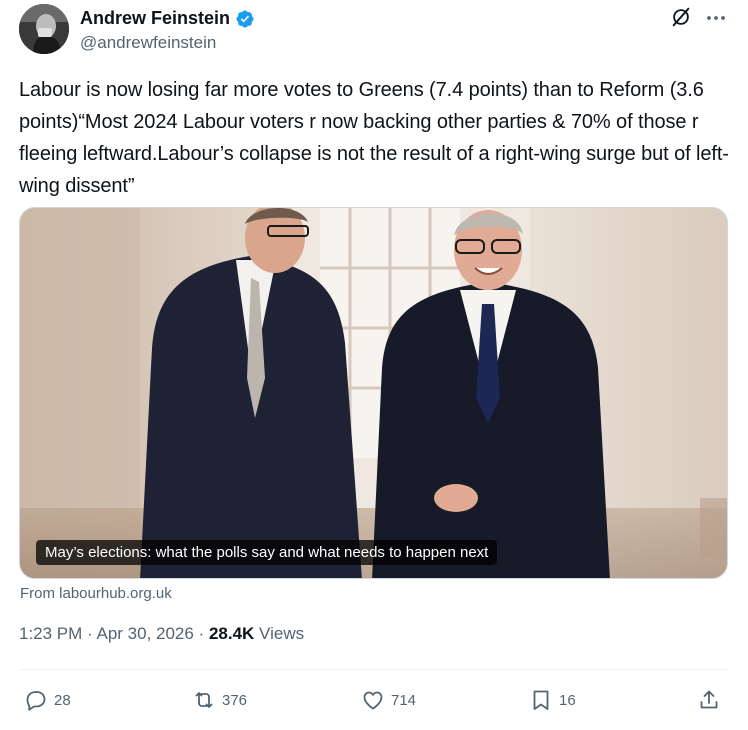  I want to click on repost-icon, so click(204, 700).